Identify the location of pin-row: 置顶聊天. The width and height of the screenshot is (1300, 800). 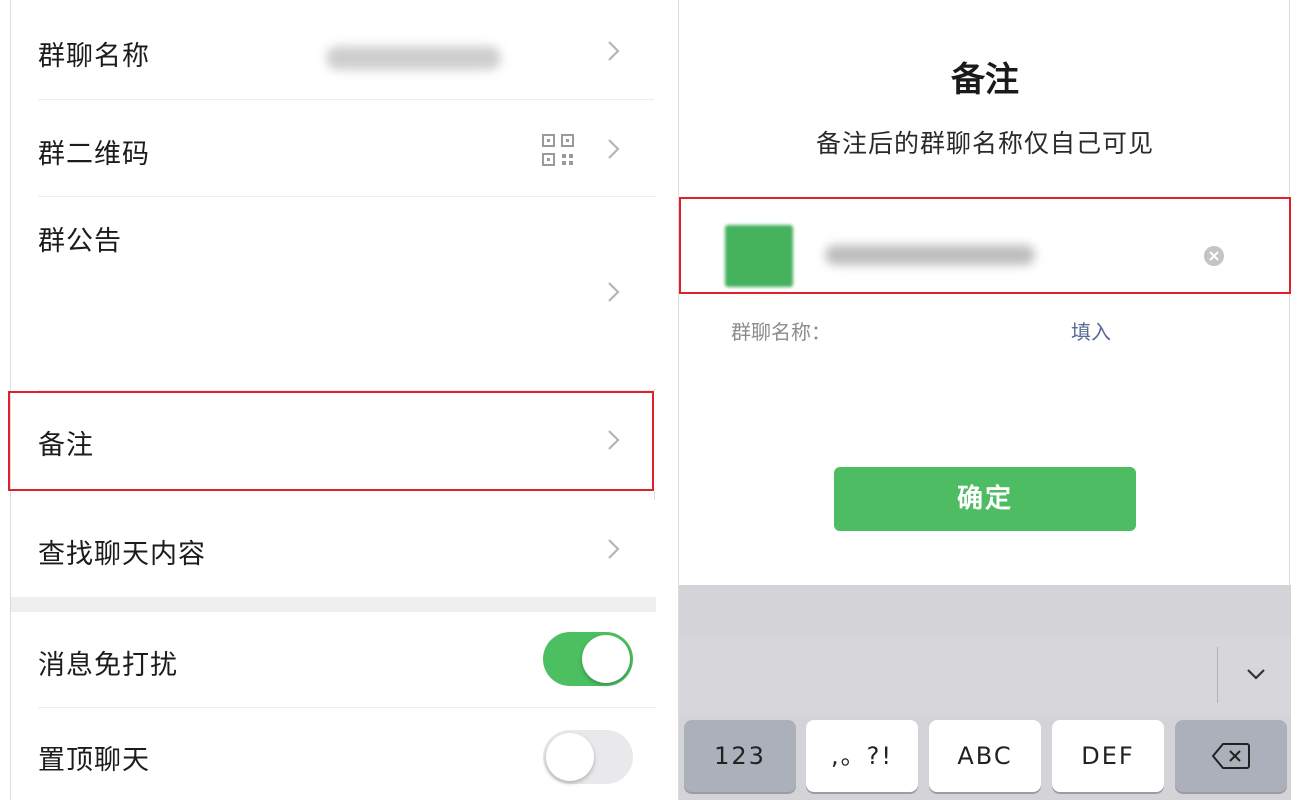
(333, 754).